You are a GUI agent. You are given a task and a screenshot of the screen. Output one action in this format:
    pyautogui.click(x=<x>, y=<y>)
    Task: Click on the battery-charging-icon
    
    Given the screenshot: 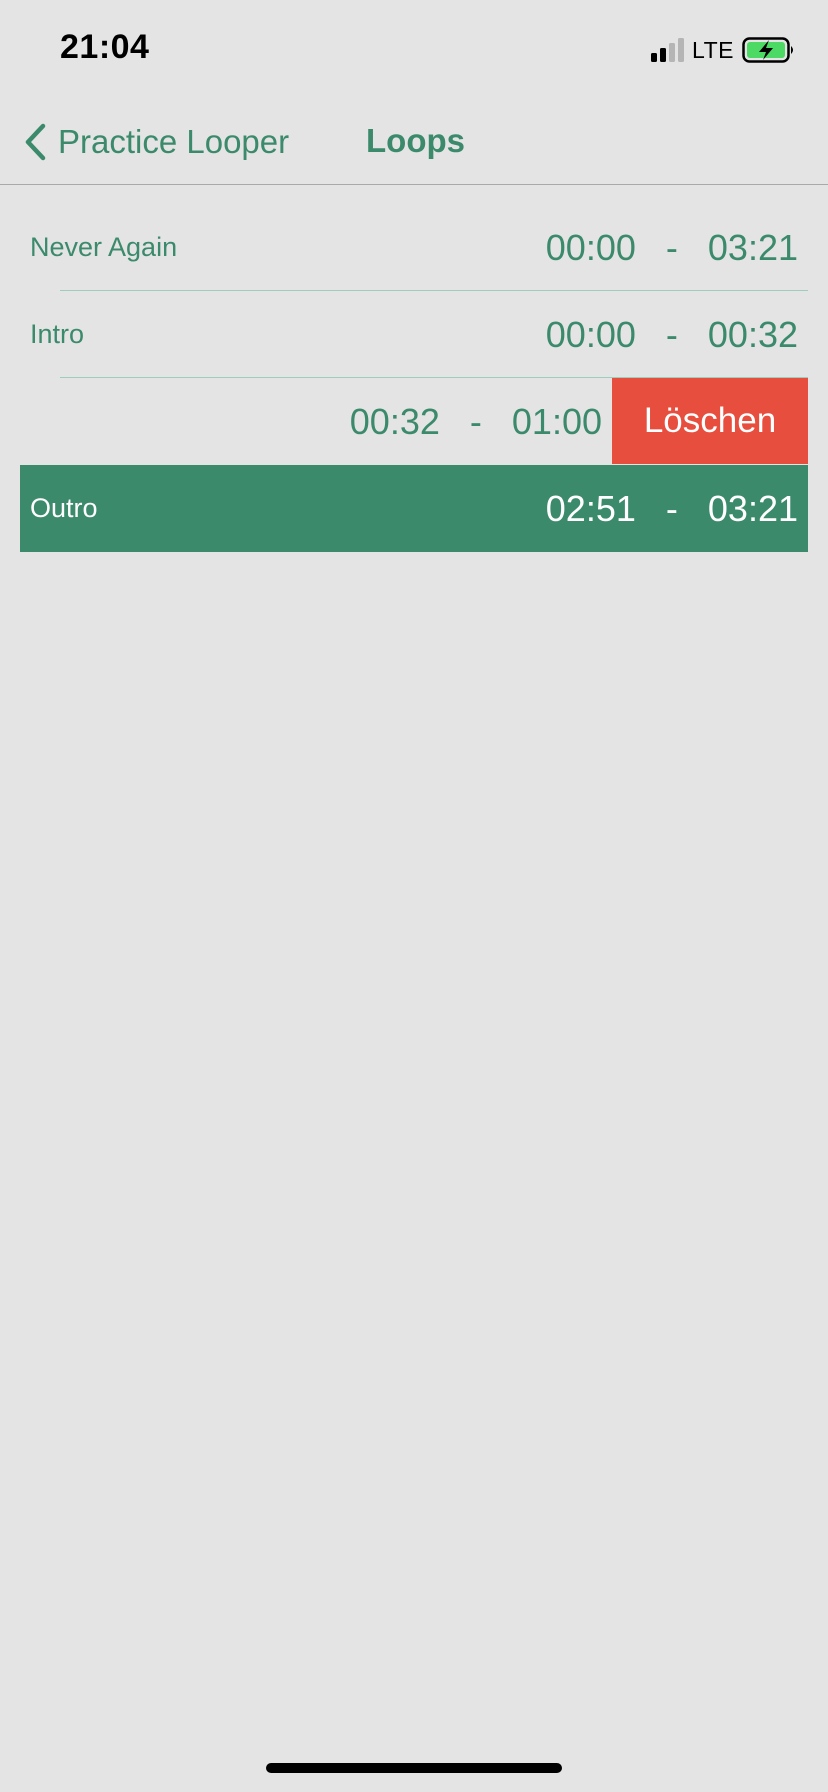 What is the action you would take?
    pyautogui.click(x=767, y=50)
    